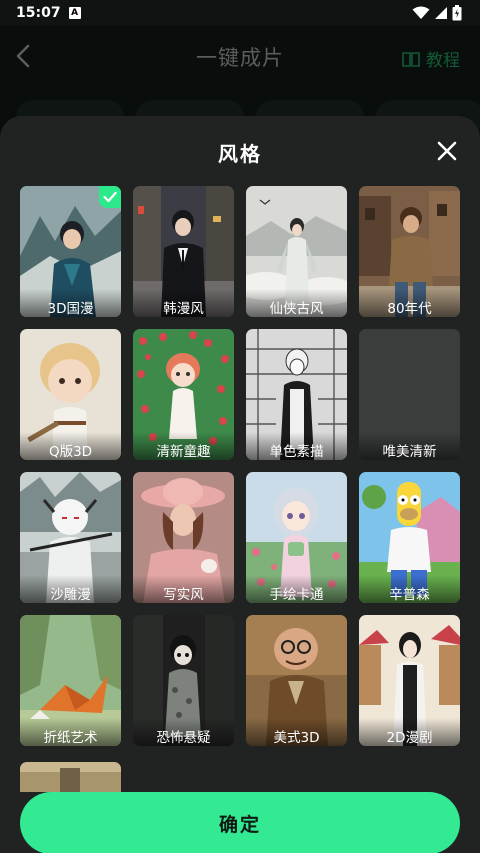 The width and height of the screenshot is (480, 853). What do you see at coordinates (409, 394) in the screenshot?
I see `style-card-aesthetic-fresh: 唯美清新` at bounding box center [409, 394].